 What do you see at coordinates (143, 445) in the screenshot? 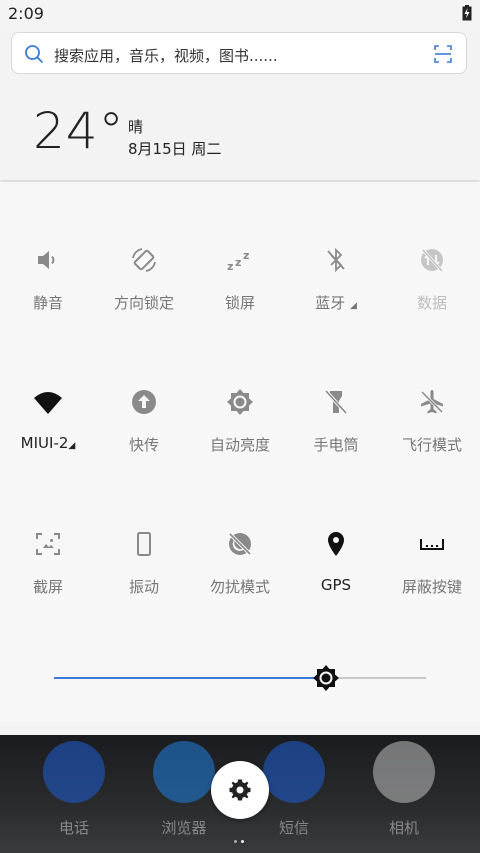
I see `toggle-label: 快传` at bounding box center [143, 445].